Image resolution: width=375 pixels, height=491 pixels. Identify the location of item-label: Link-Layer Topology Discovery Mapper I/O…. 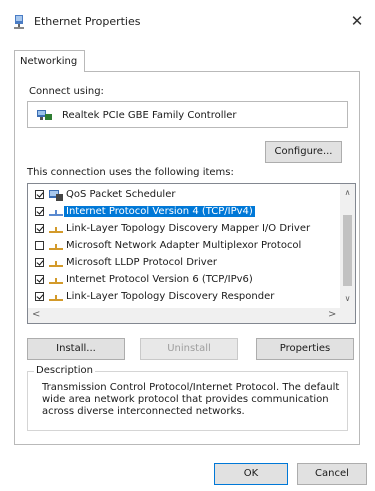
(188, 228).